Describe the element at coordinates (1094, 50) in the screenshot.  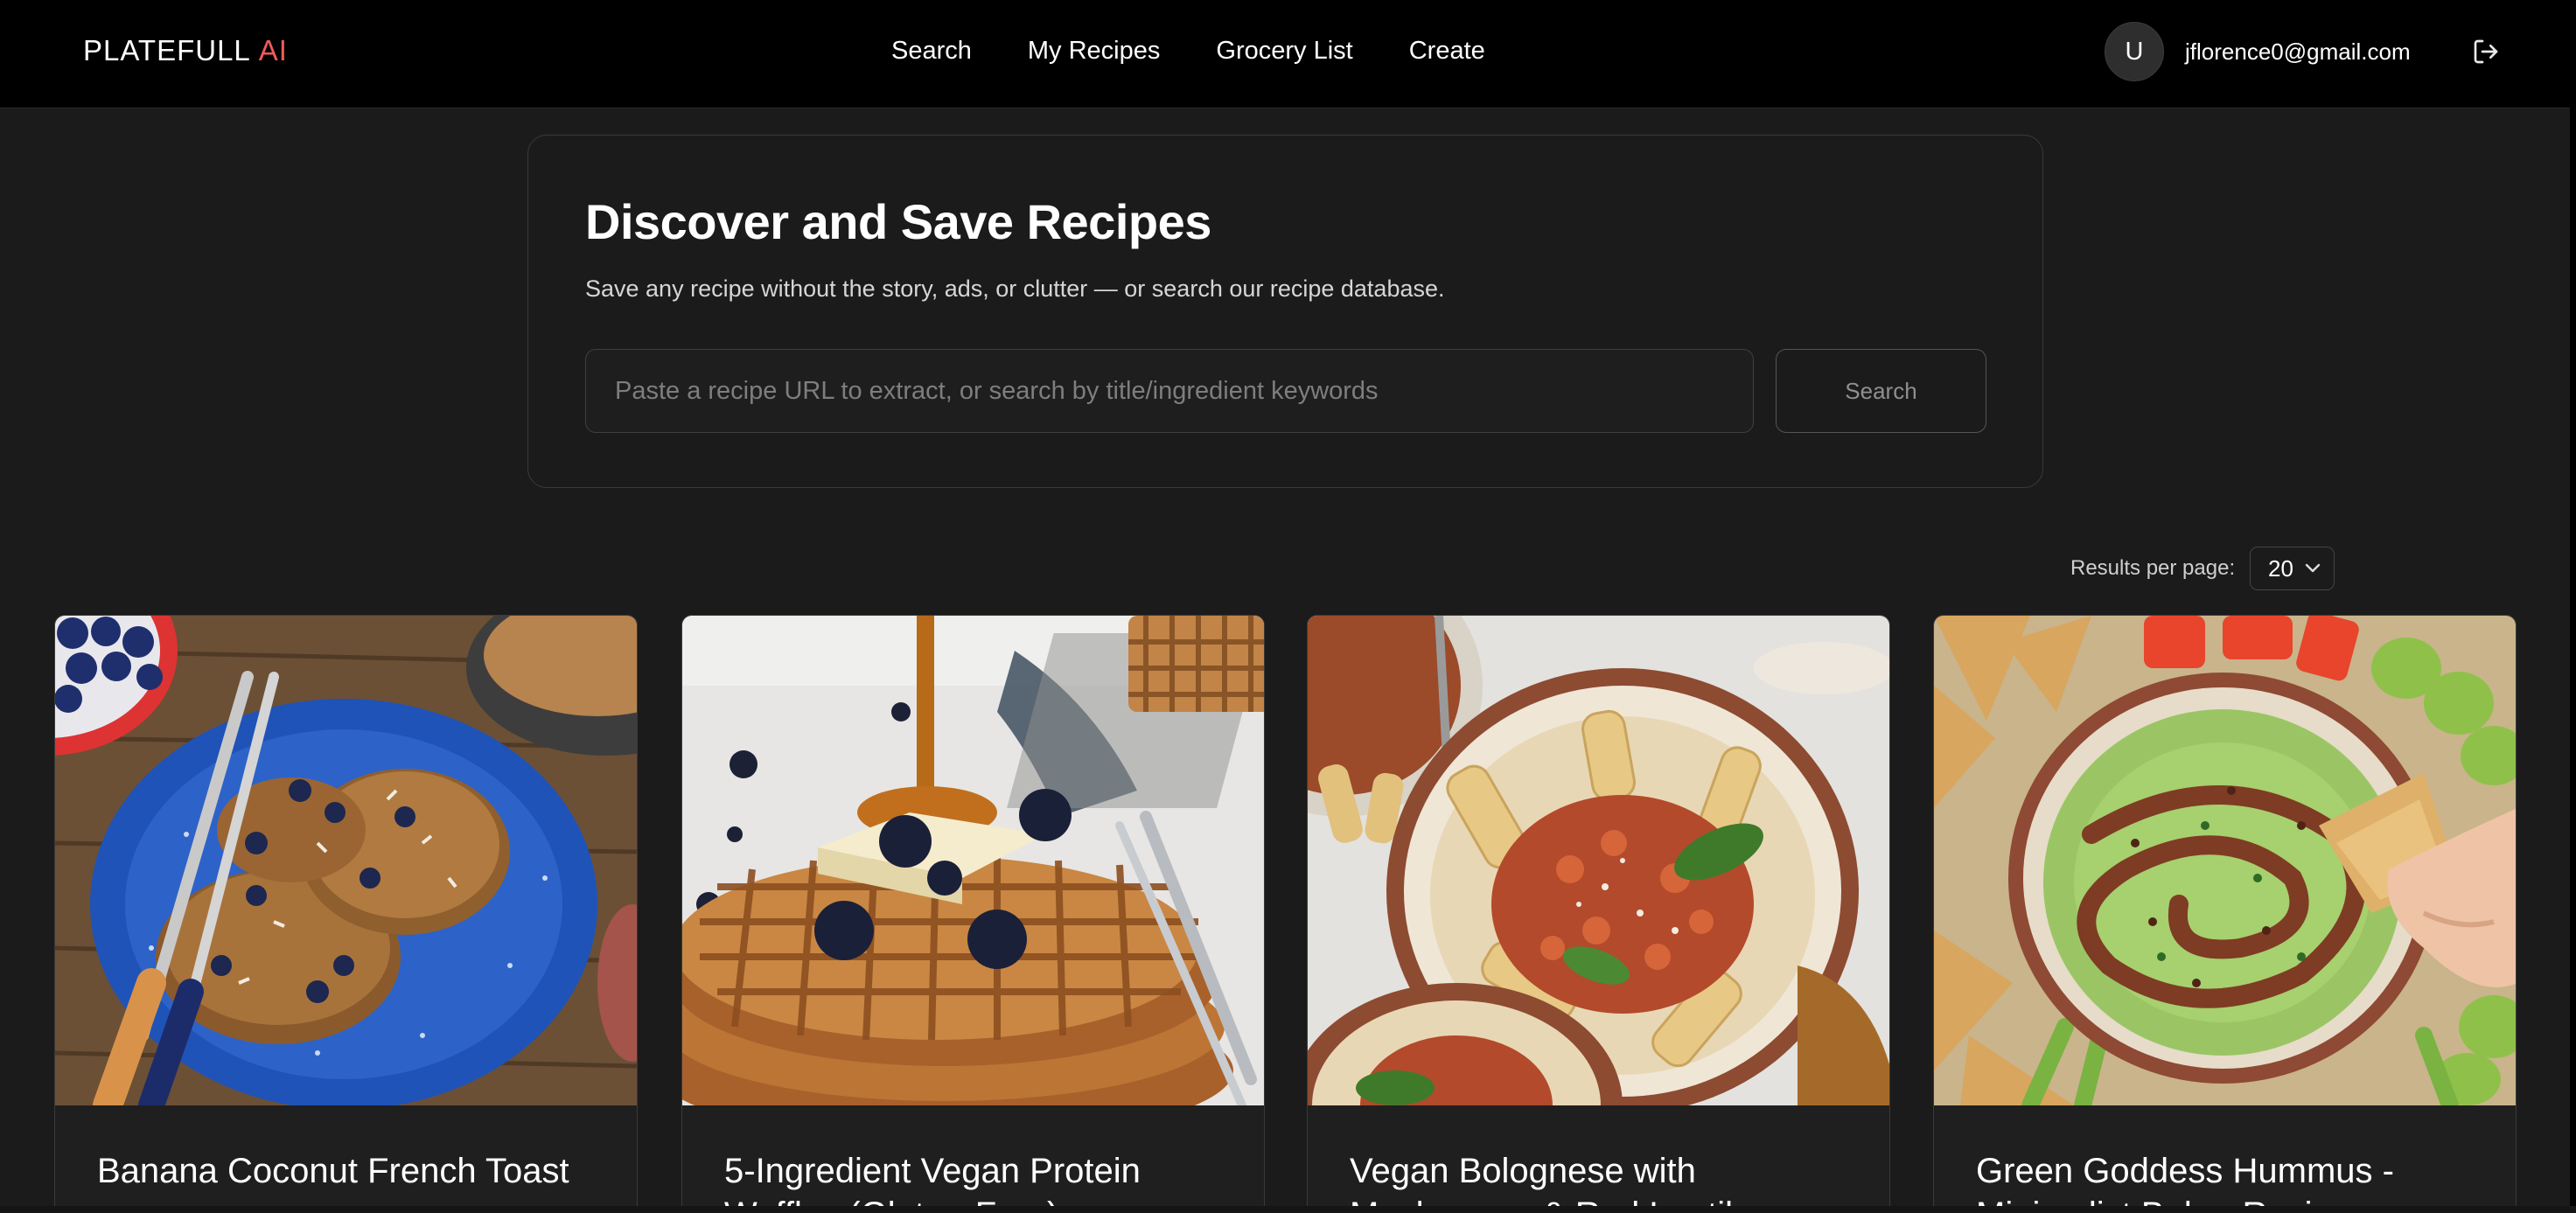
I see `nav-my-recipes: My Recipes` at that location.